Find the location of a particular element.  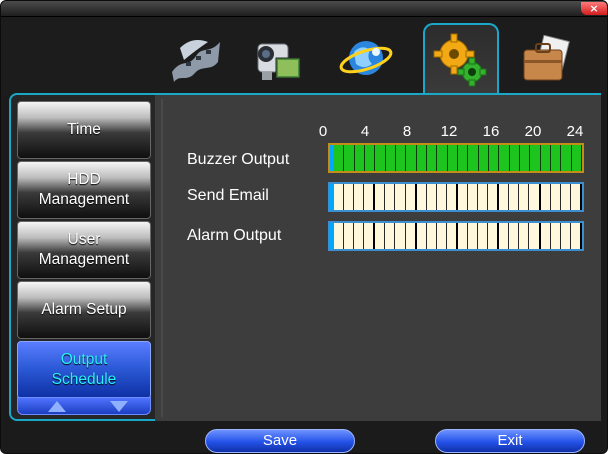

schedule-bar-send-email is located at coordinates (456, 197).